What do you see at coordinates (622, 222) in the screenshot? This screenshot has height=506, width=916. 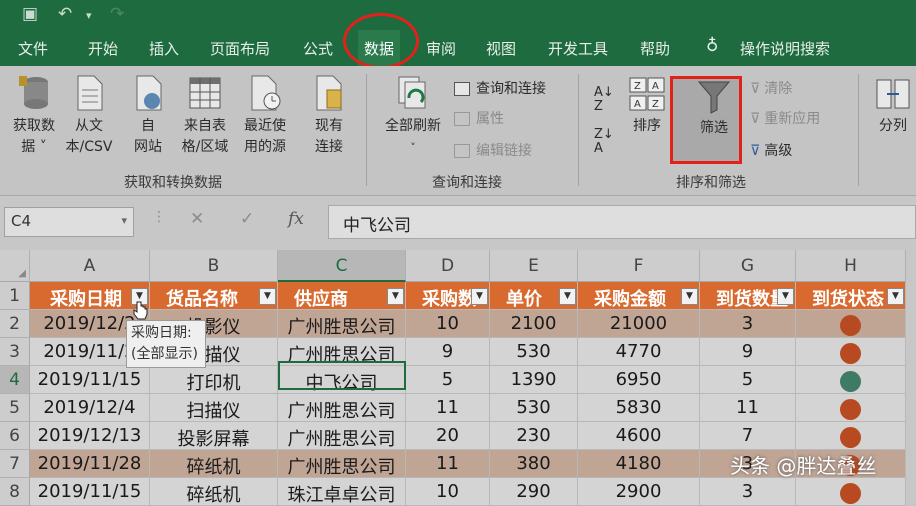 I see `formula-input: 中飞公司` at bounding box center [622, 222].